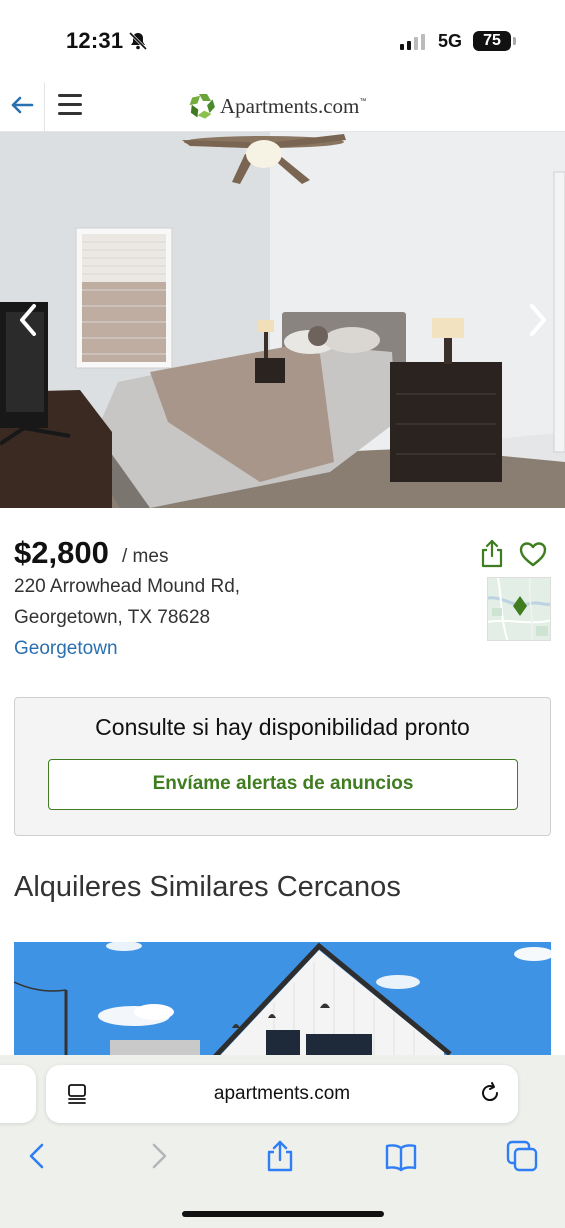 This screenshot has width=565, height=1228. What do you see at coordinates (401, 1156) in the screenshot?
I see `bookmarks-book-icon` at bounding box center [401, 1156].